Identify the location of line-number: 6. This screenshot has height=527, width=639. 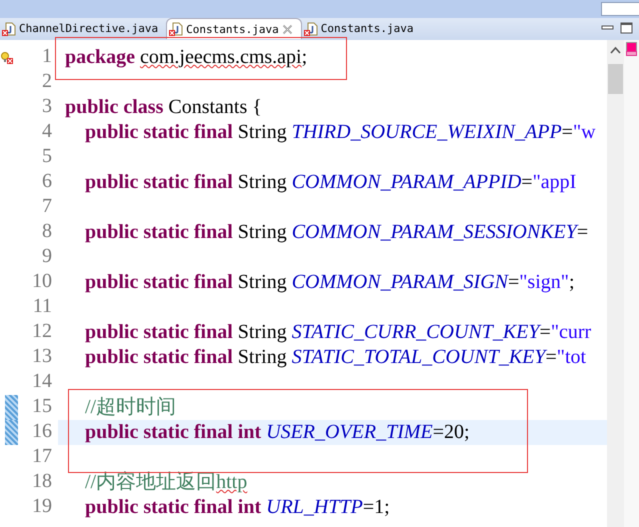
(46, 182).